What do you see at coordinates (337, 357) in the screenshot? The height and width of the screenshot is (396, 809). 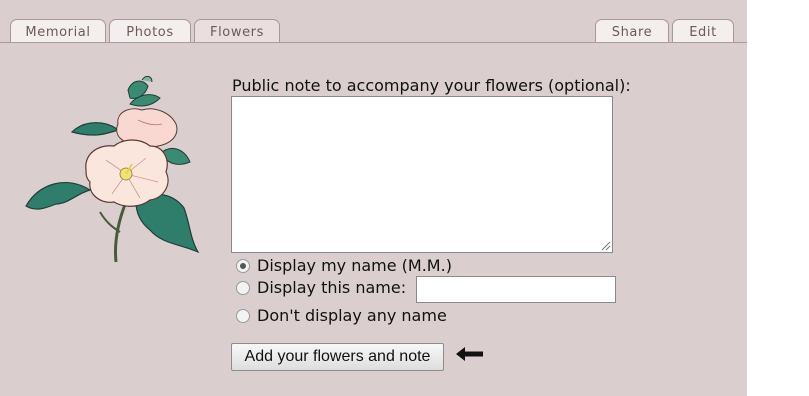 I see `add-flowers-button: Add your flowers and note` at bounding box center [337, 357].